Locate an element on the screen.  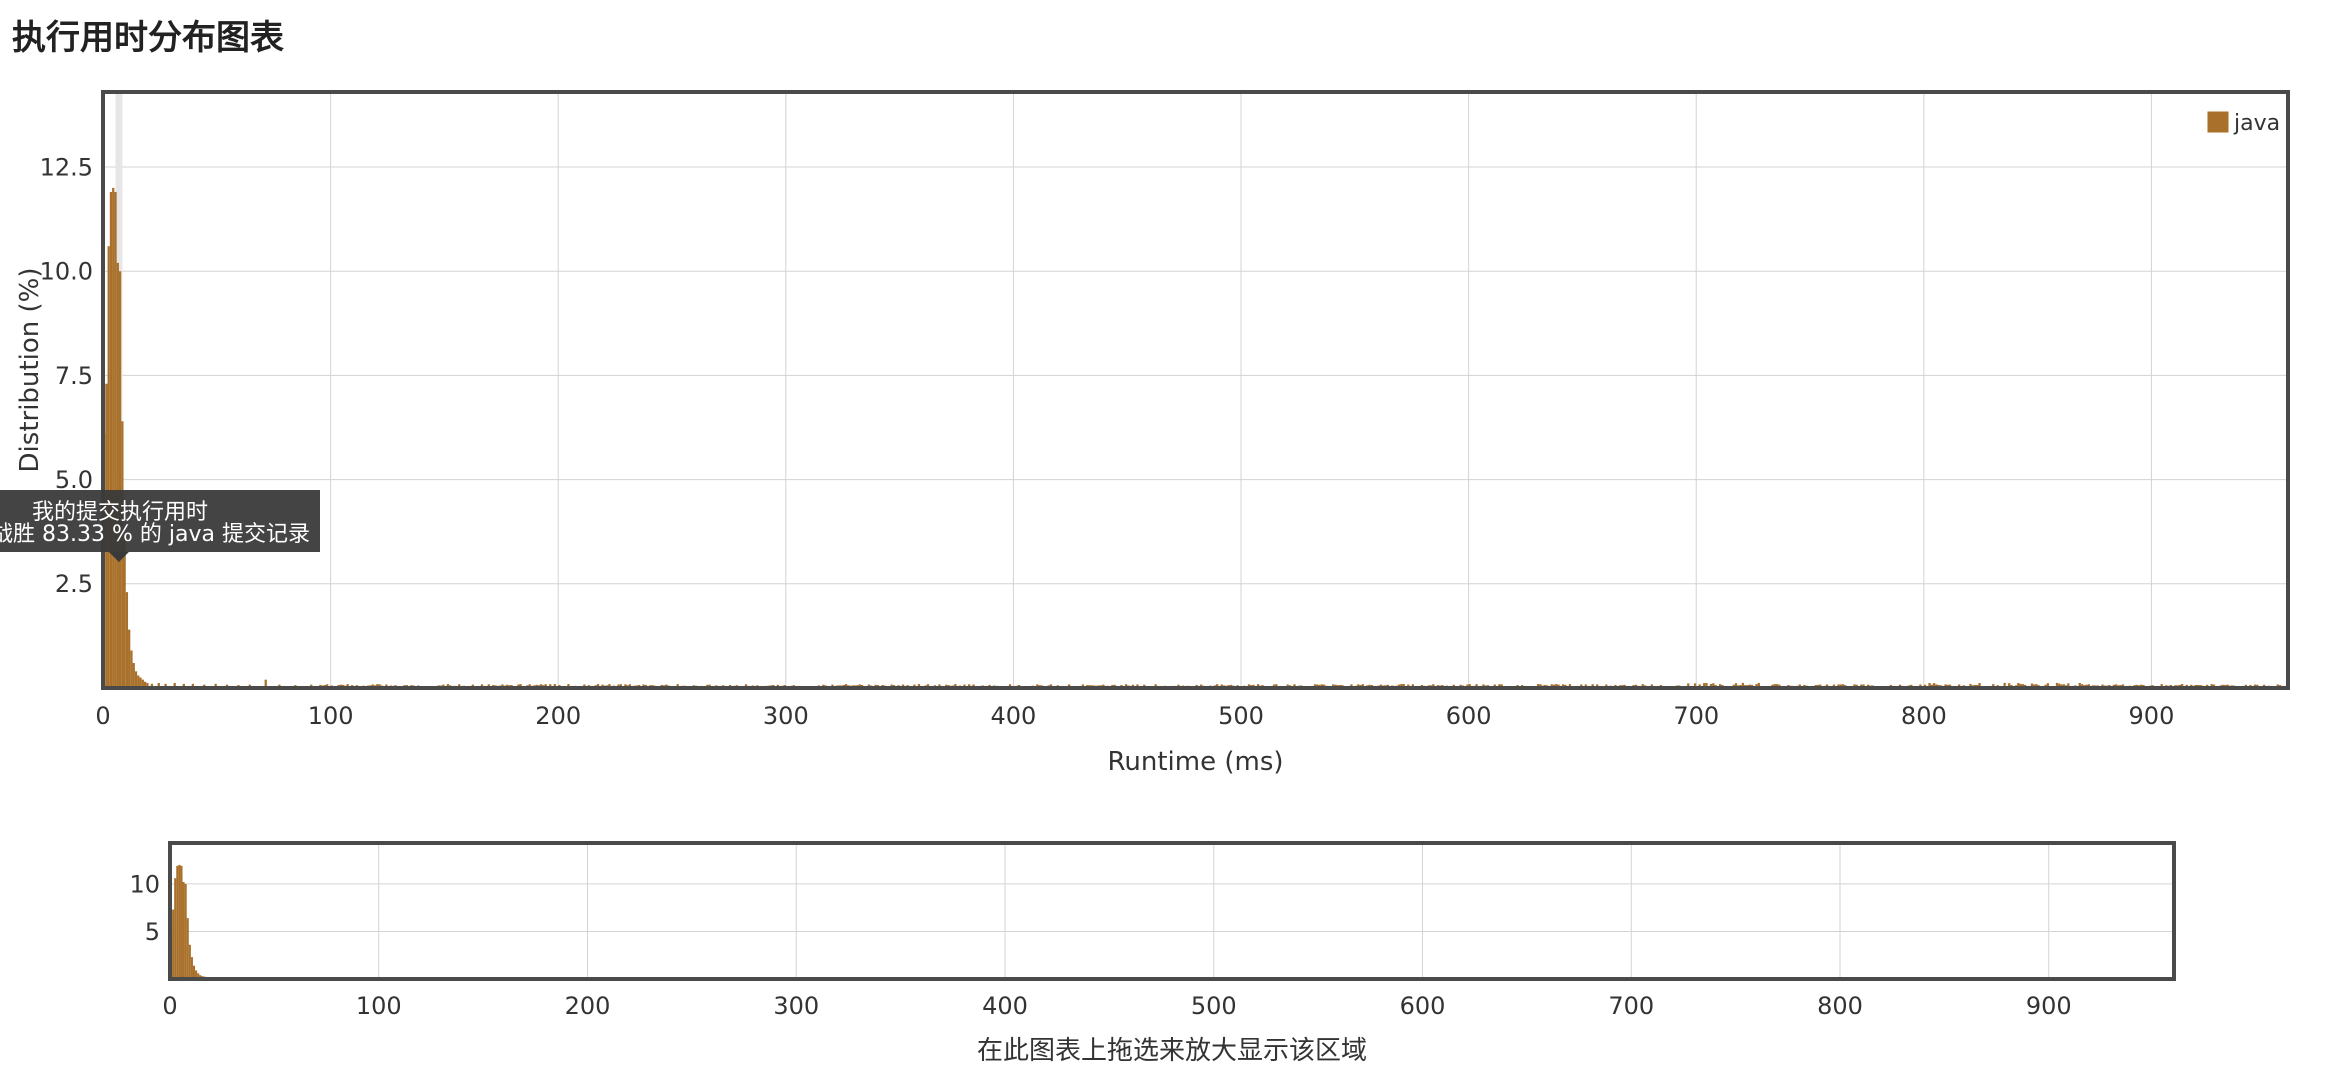
y-tick-label: 2.5 is located at coordinates (74, 584).